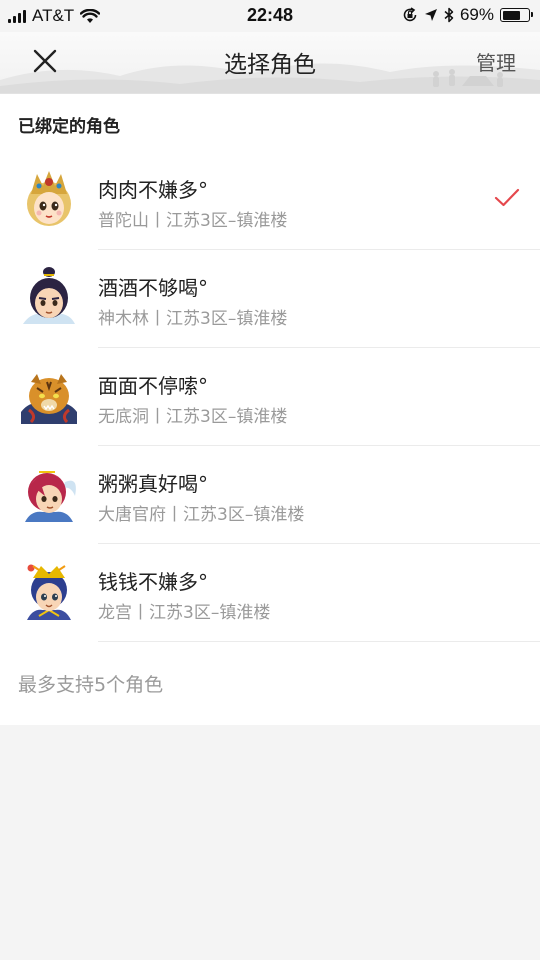 The height and width of the screenshot is (960, 540). Describe the element at coordinates (45, 61) in the screenshot. I see `close-icon` at that location.